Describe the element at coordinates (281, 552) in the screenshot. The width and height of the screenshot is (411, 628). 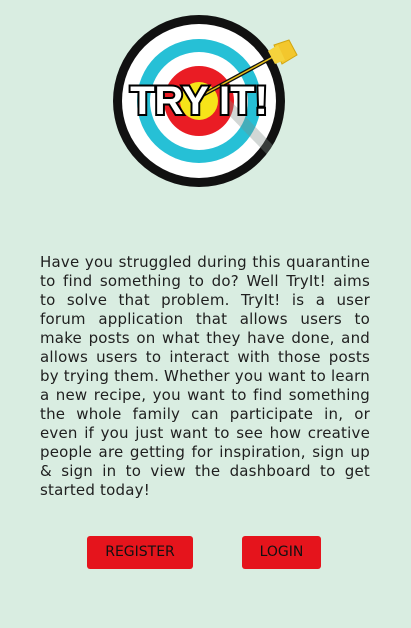
I see `login-button: LOGIN` at that location.